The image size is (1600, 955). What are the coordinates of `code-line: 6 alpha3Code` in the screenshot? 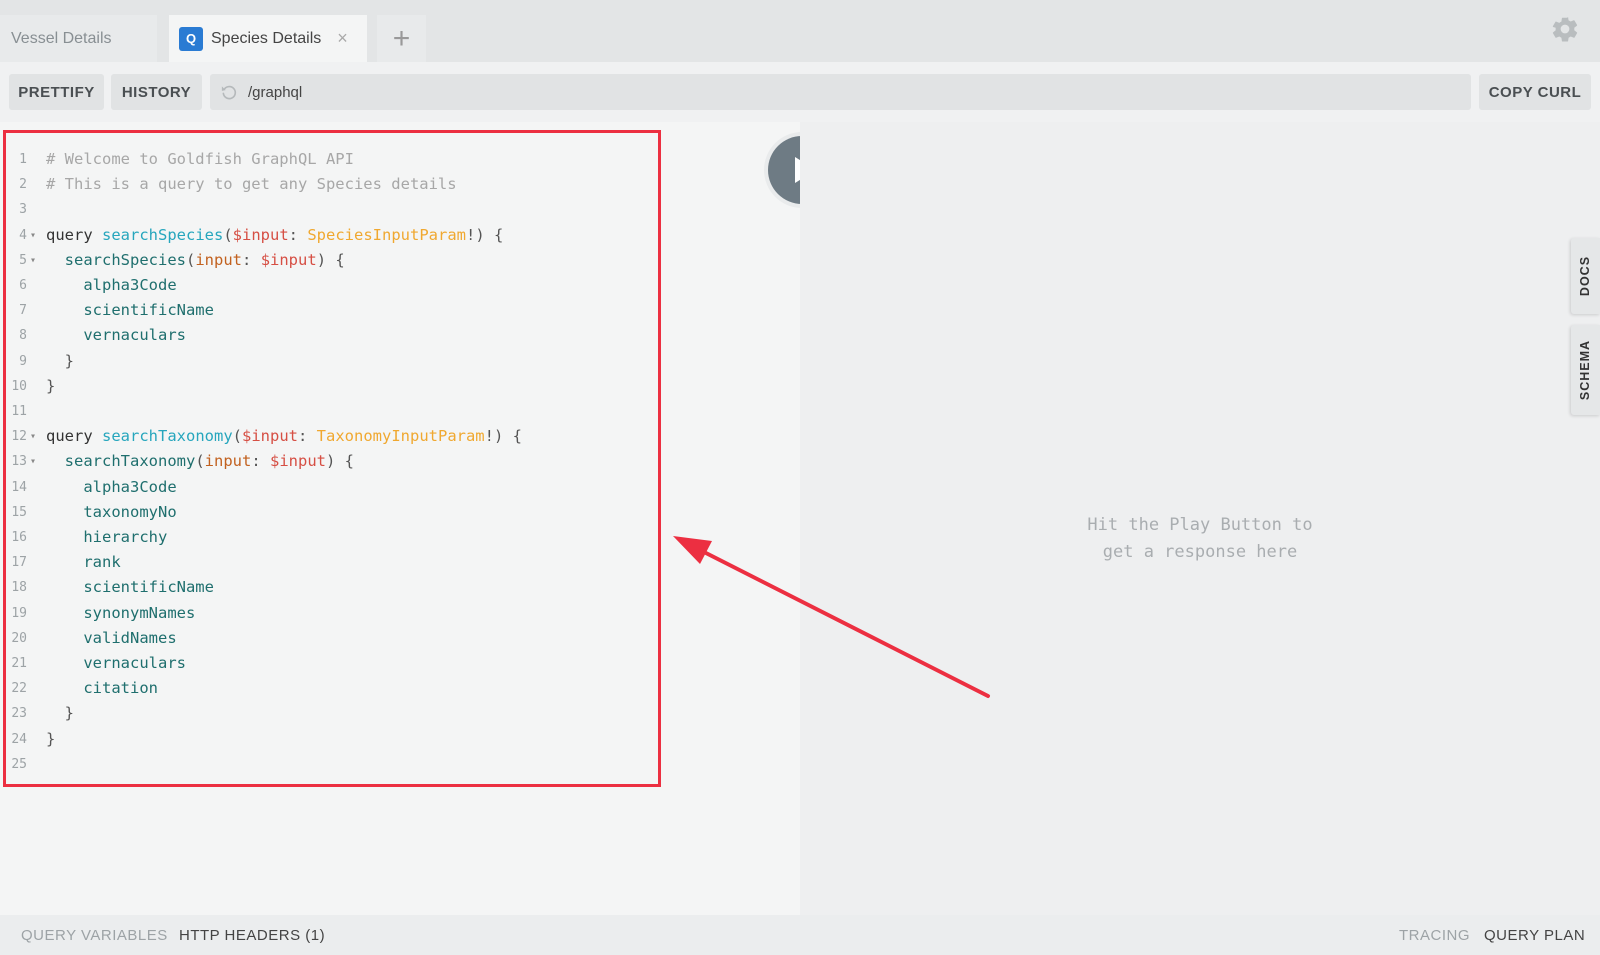 It's located at (320, 285).